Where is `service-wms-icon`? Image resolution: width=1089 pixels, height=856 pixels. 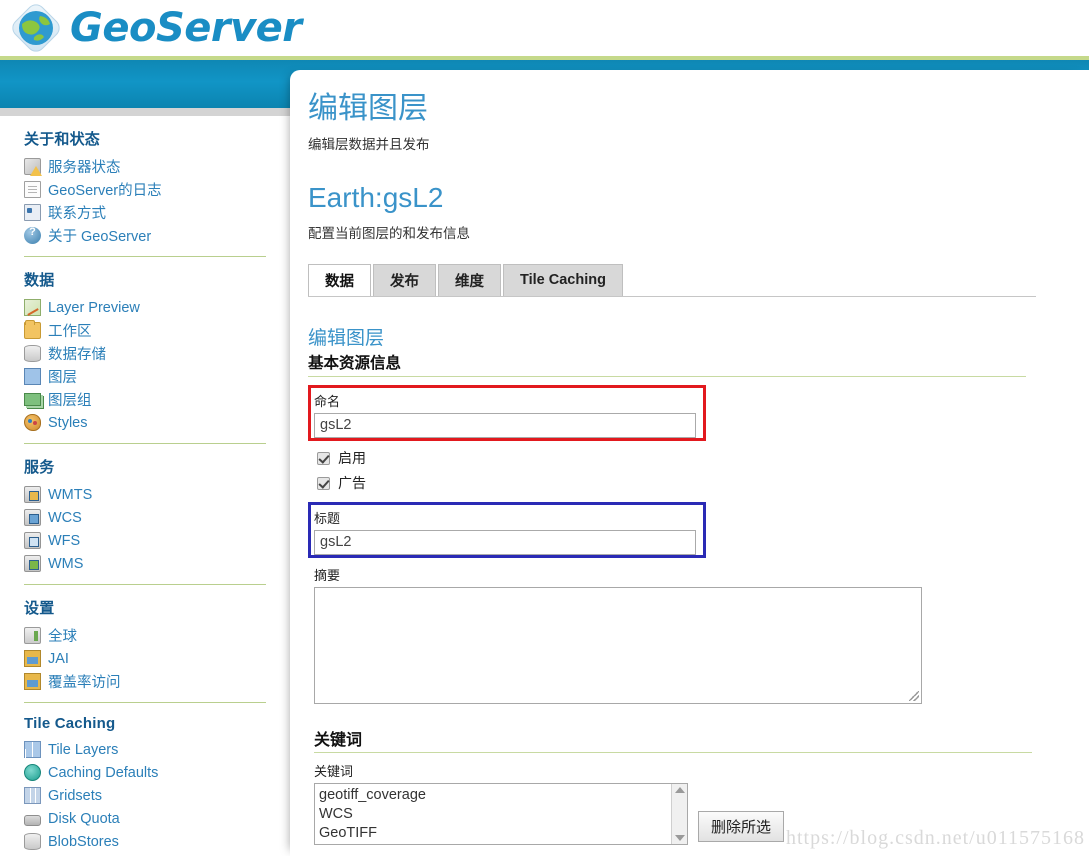
service-wms-icon is located at coordinates (32, 563).